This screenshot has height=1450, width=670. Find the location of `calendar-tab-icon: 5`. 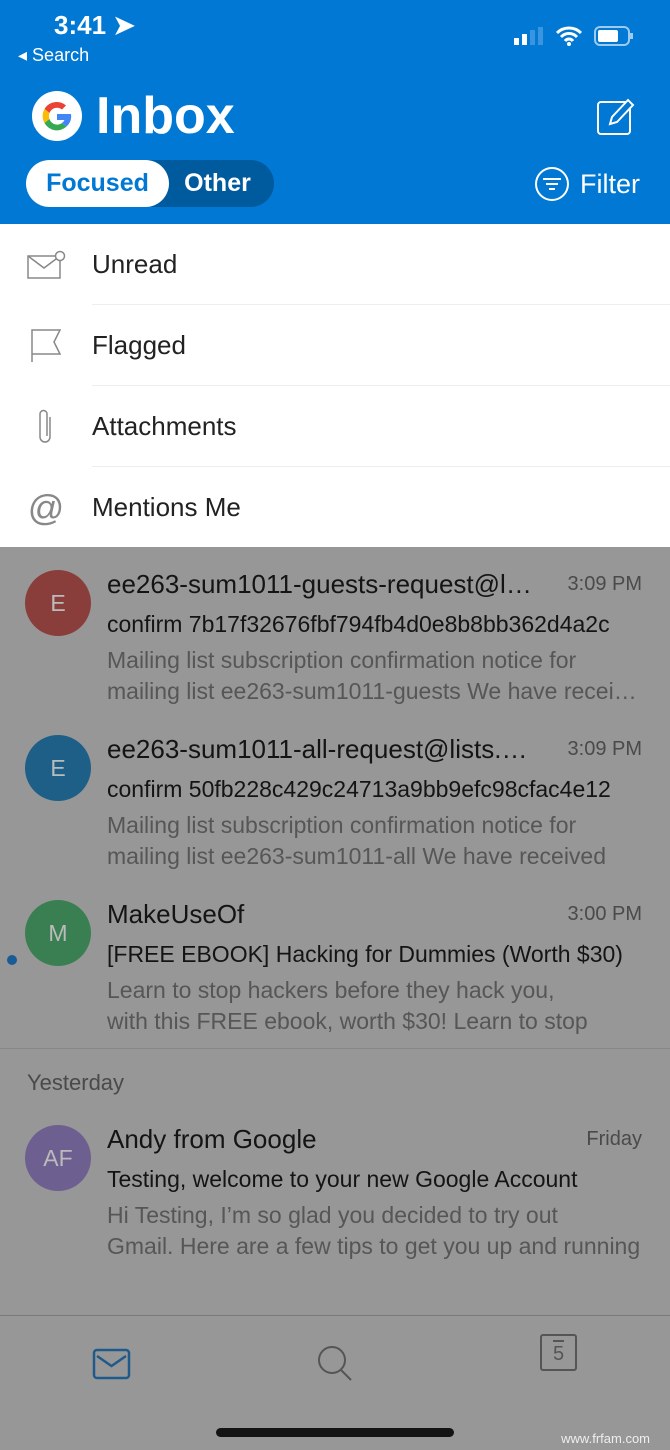

calendar-tab-icon: 5 is located at coordinates (558, 1352).